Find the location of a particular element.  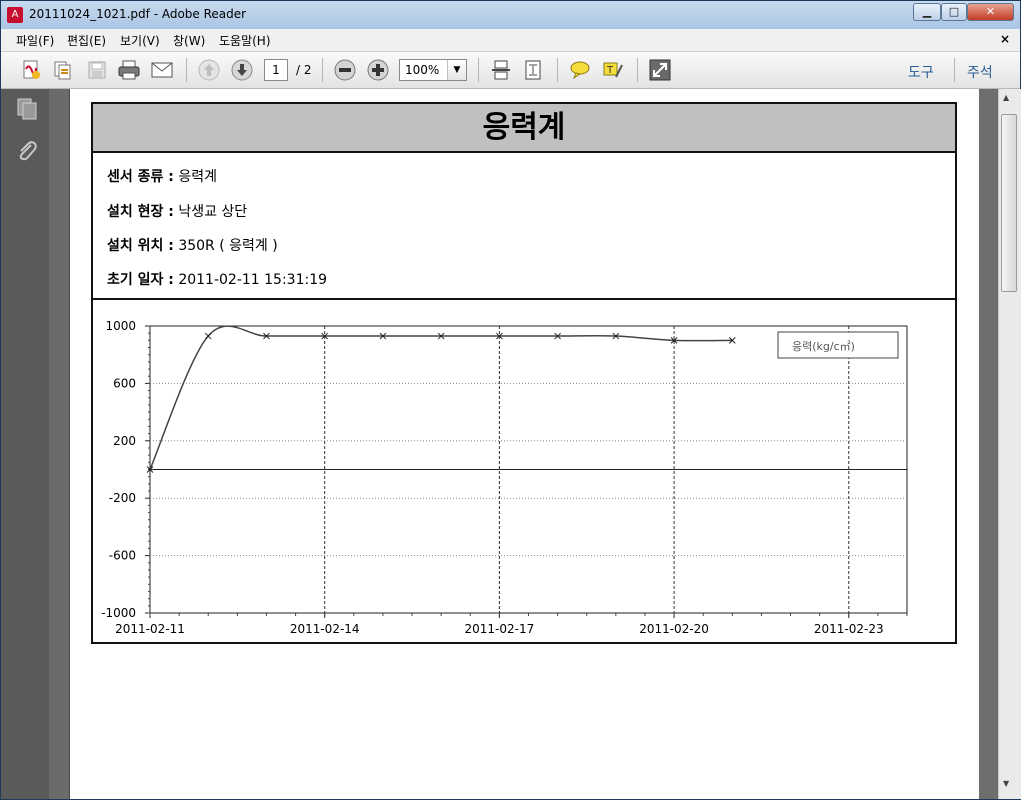

minimize-button: ▁ is located at coordinates (927, 12).